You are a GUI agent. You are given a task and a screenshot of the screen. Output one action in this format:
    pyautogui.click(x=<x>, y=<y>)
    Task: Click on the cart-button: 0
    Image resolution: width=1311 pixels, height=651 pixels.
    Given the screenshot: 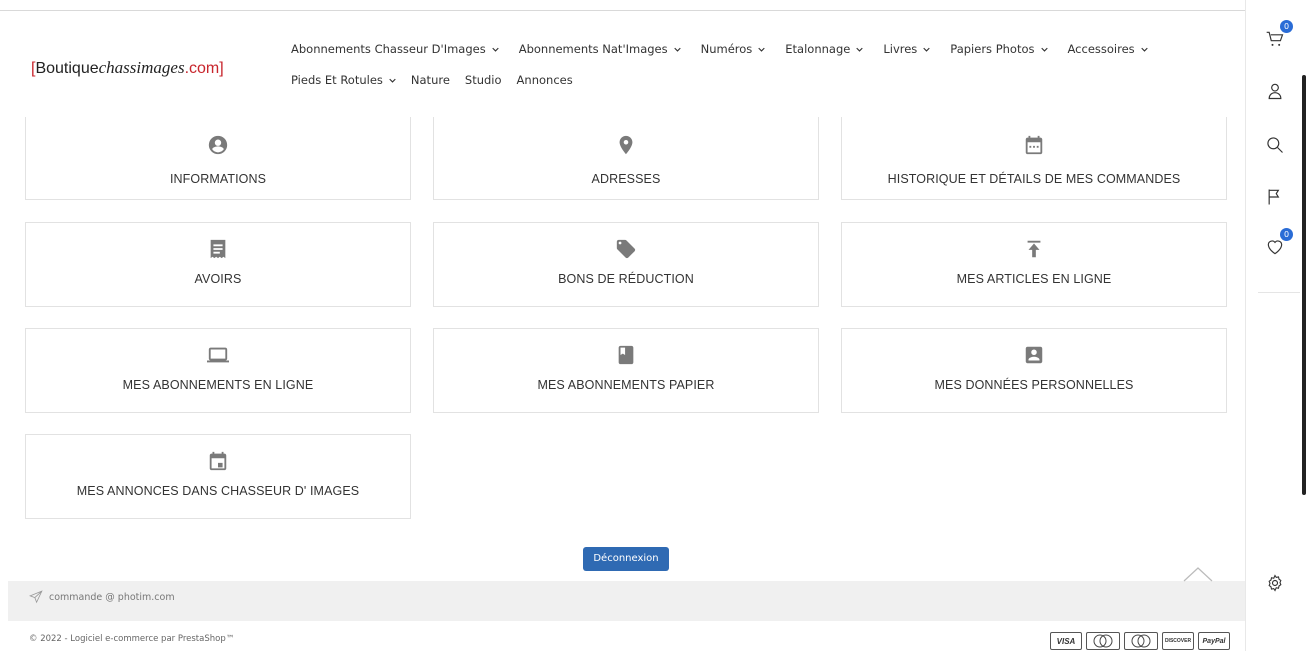 What is the action you would take?
    pyautogui.click(x=1278, y=35)
    